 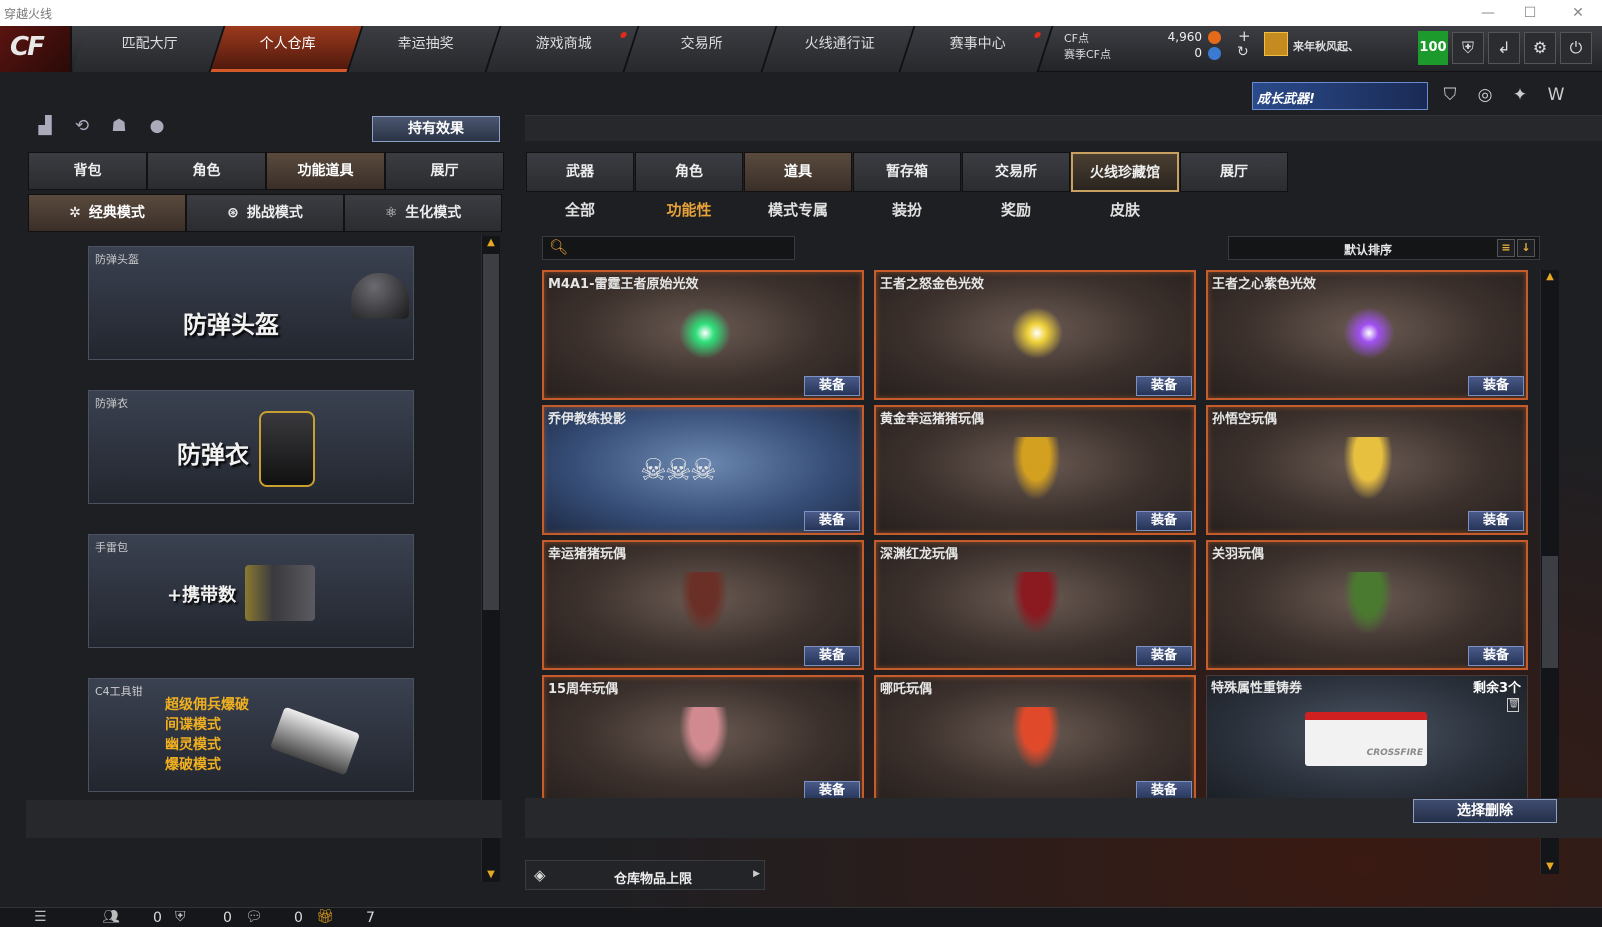 I want to click on subtab-0: 全部, so click(x=580, y=209).